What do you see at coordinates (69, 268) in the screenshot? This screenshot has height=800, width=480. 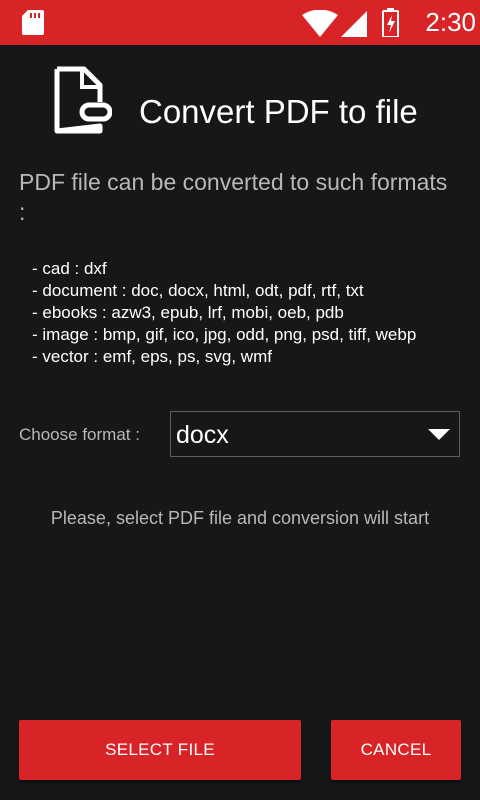 I see `format-item-cad: - cad : dxf` at bounding box center [69, 268].